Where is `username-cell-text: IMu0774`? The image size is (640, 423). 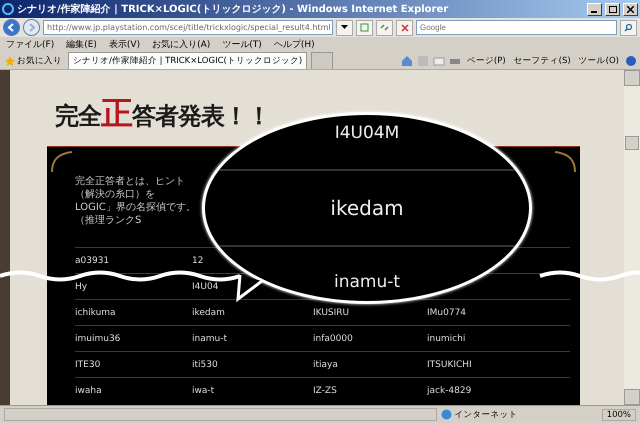
username-cell-text: IMu0774 is located at coordinates (447, 313).